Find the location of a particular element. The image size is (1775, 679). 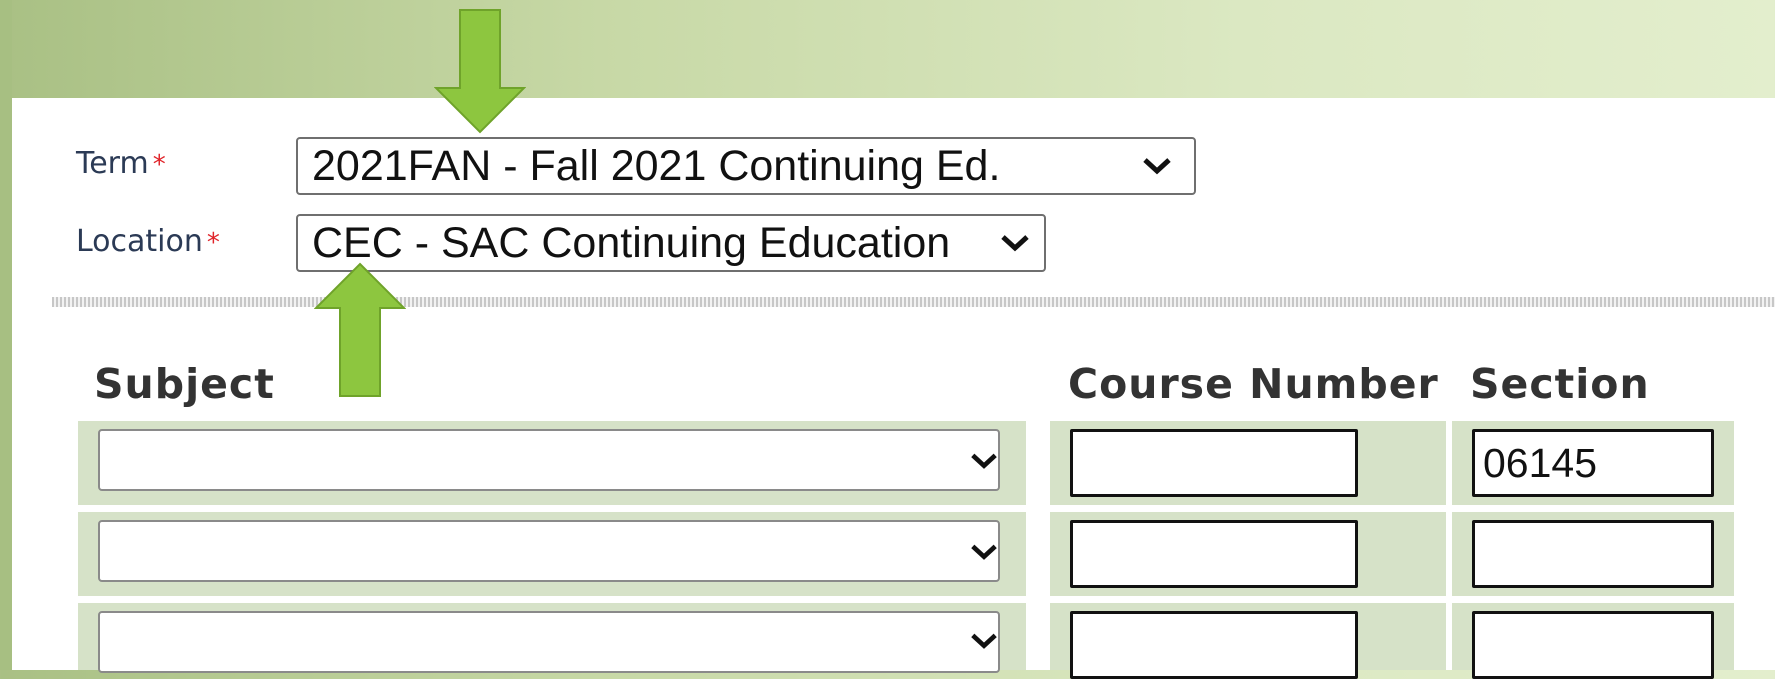

section-input-row-1: 06145 is located at coordinates (1593, 463).